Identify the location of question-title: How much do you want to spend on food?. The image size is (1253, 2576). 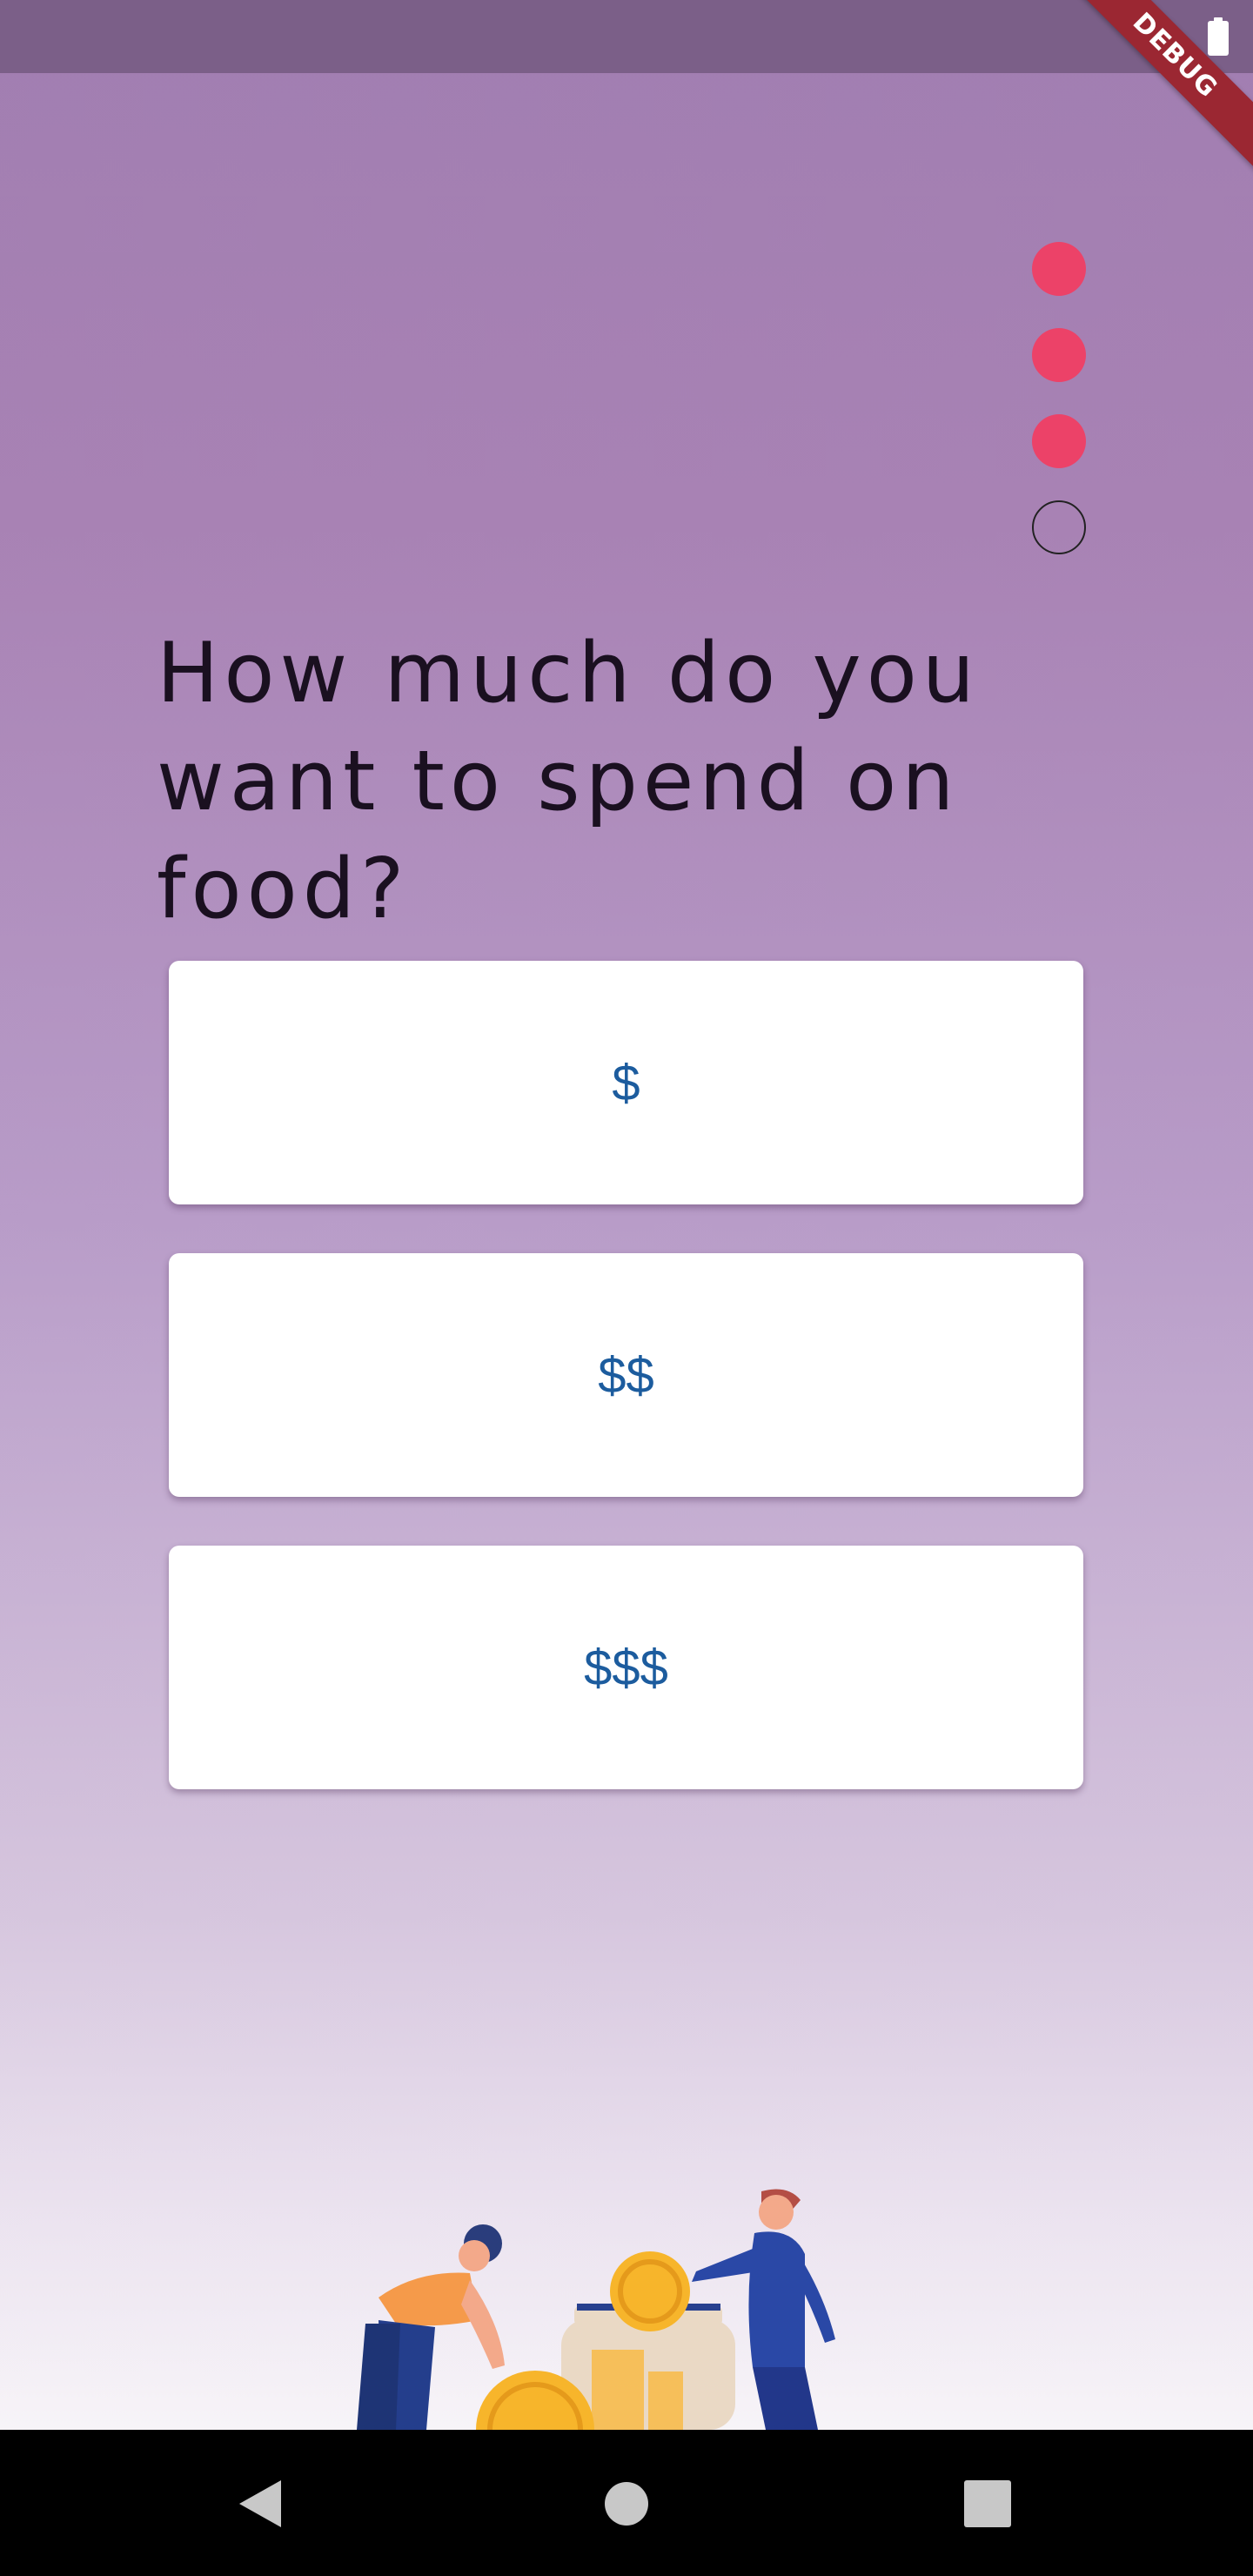
(569, 781).